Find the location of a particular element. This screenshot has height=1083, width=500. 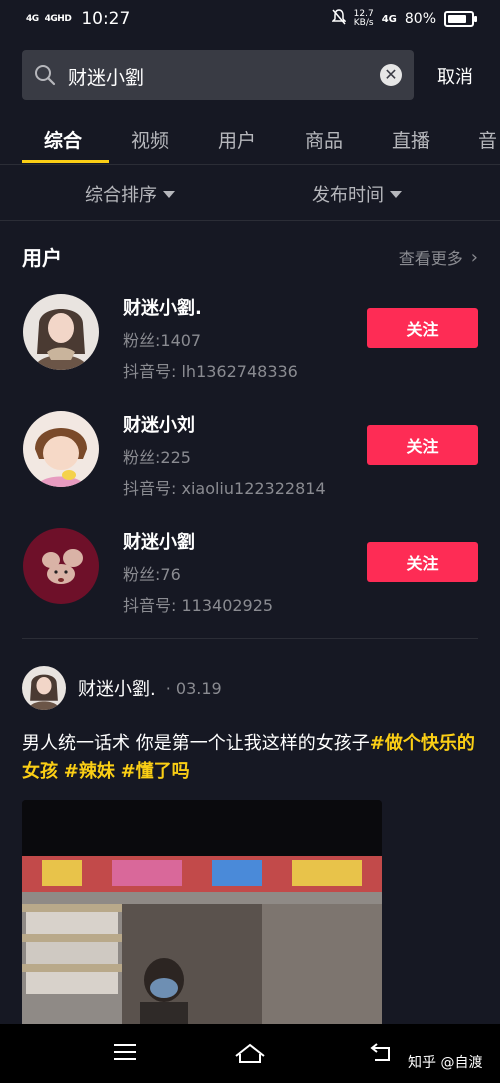

menu-icon is located at coordinates (125, 1055).